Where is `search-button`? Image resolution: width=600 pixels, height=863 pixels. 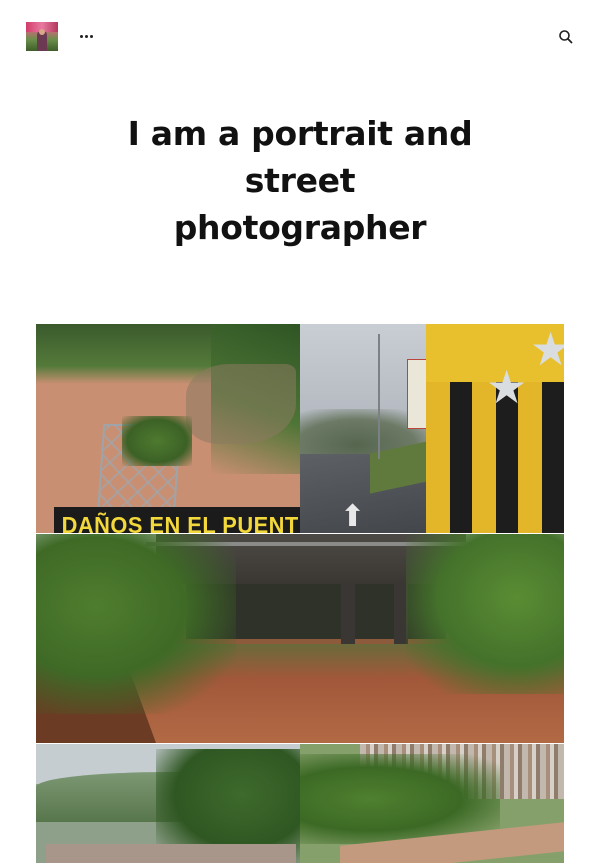 search-button is located at coordinates (566, 37).